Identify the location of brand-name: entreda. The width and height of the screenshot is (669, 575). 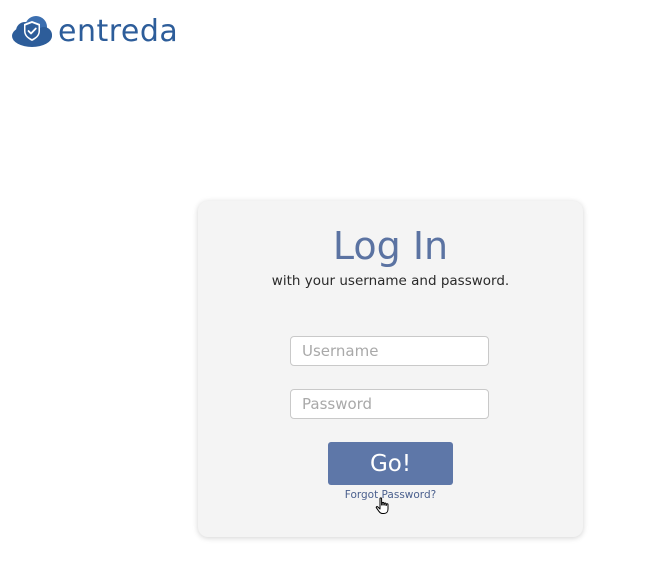
(118, 31).